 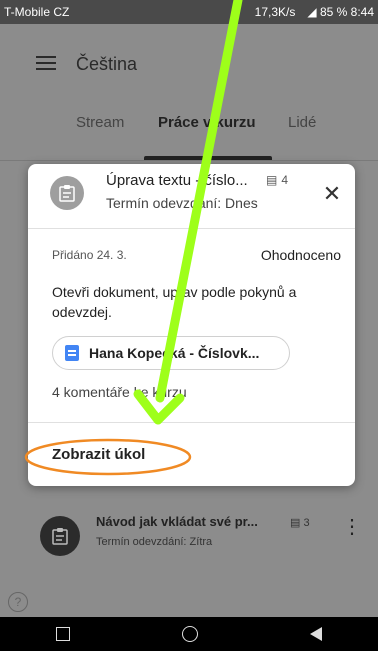 I want to click on list-item-due: Termín odevzdání: Zítra, so click(x=154, y=542).